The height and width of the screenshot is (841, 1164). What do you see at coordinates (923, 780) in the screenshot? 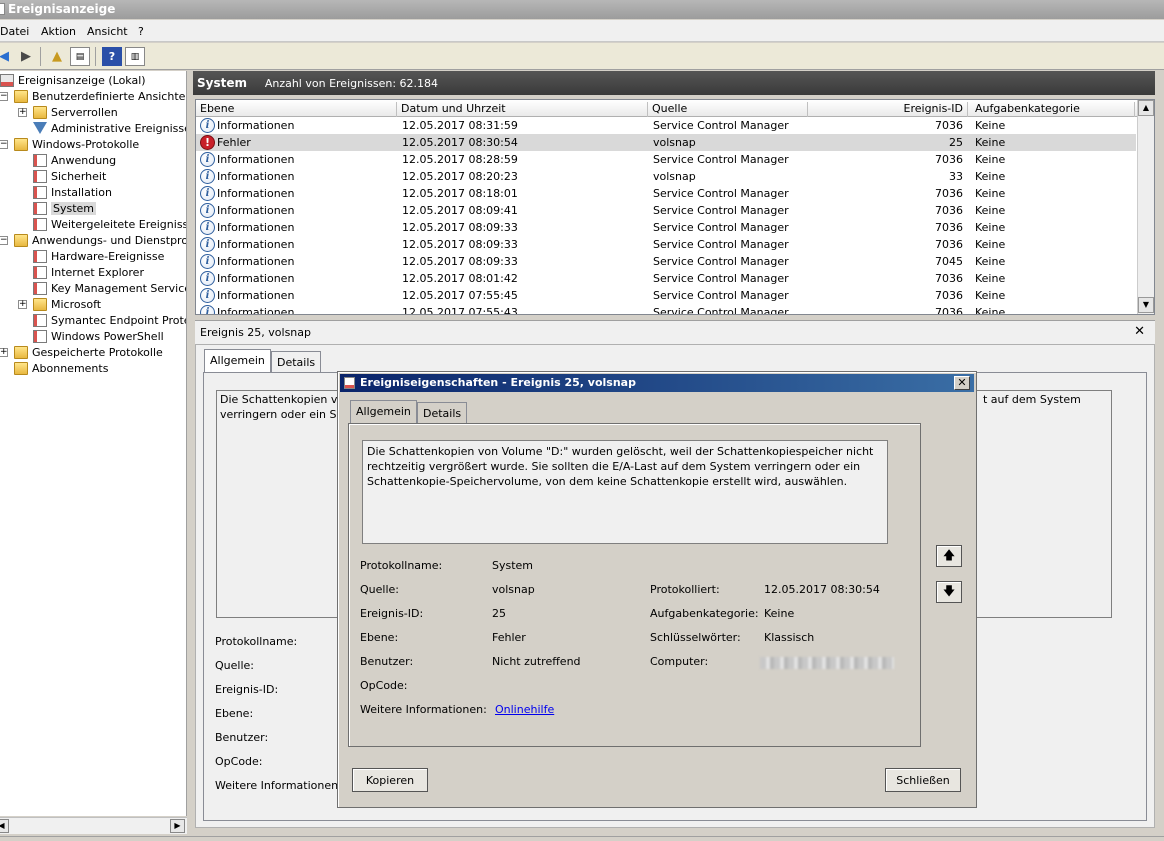
I see `close-button: Schließen` at bounding box center [923, 780].